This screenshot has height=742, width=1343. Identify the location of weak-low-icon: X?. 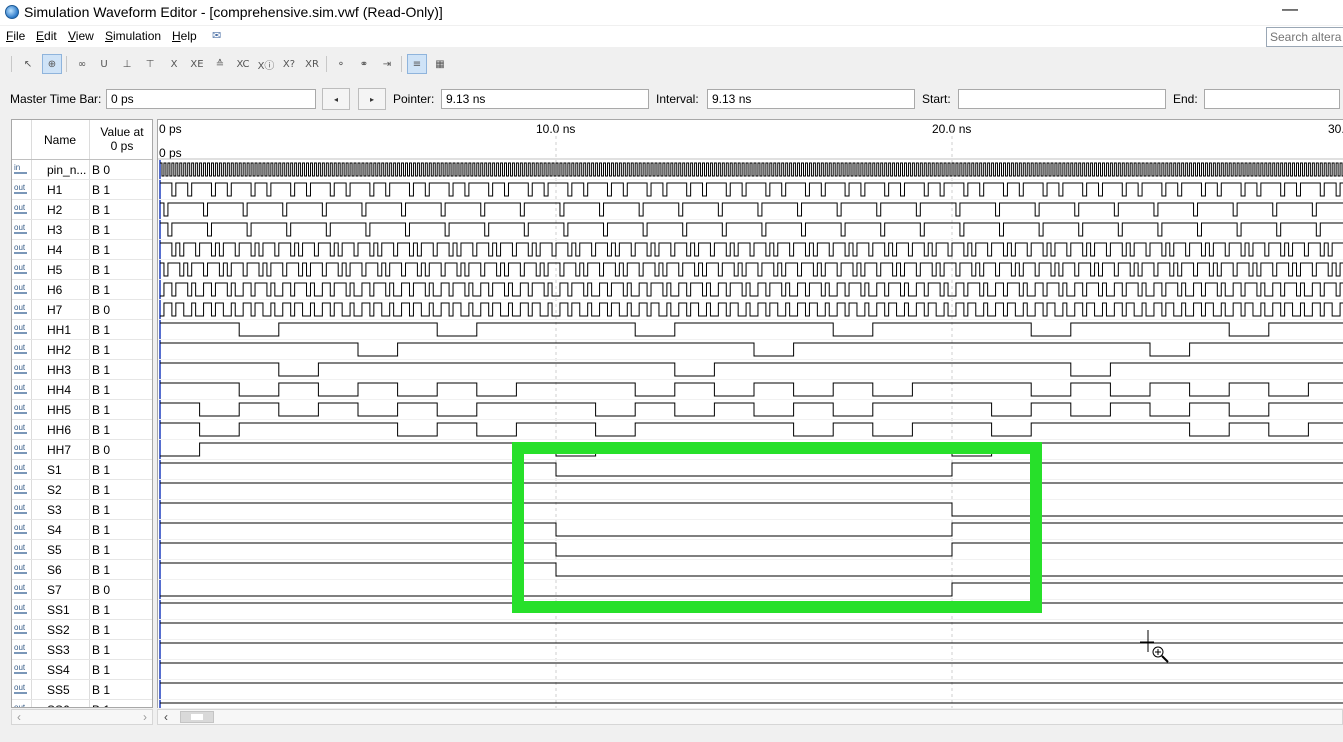
(289, 64).